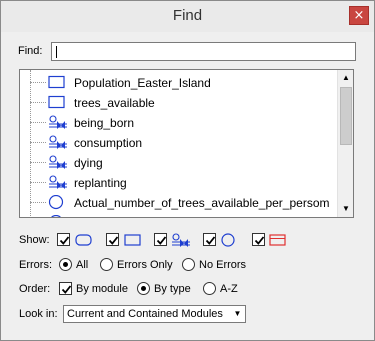  Describe the element at coordinates (228, 240) in the screenshot. I see `circle-icon` at that location.